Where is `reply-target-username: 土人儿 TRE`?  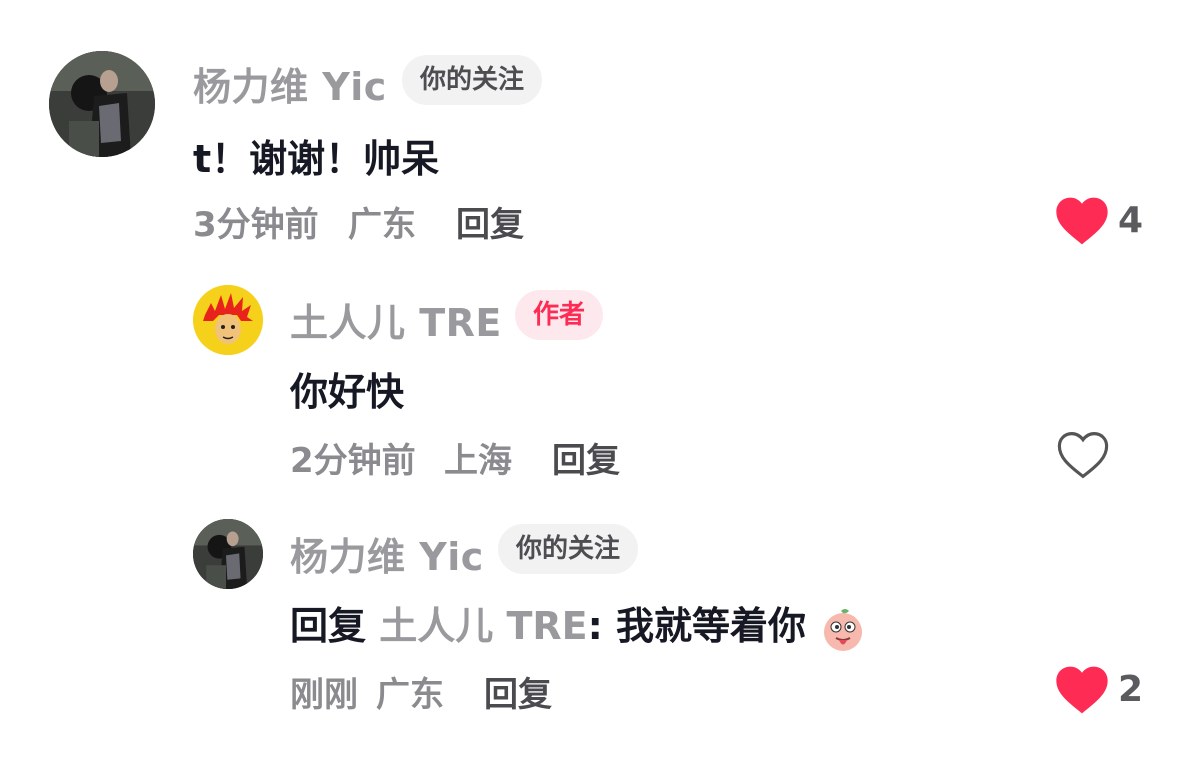
reply-target-username: 土人儿 TRE is located at coordinates (483, 626).